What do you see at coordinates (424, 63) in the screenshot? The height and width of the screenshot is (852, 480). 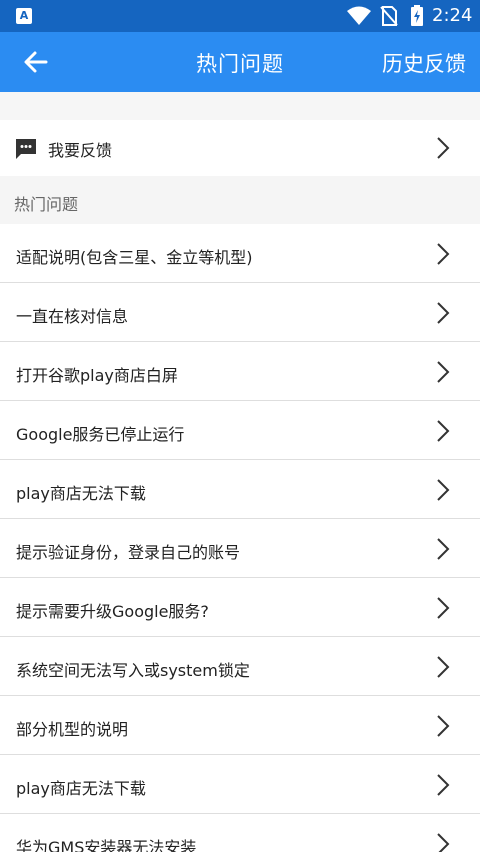 I see `history-feedback-button: 历史反馈` at bounding box center [424, 63].